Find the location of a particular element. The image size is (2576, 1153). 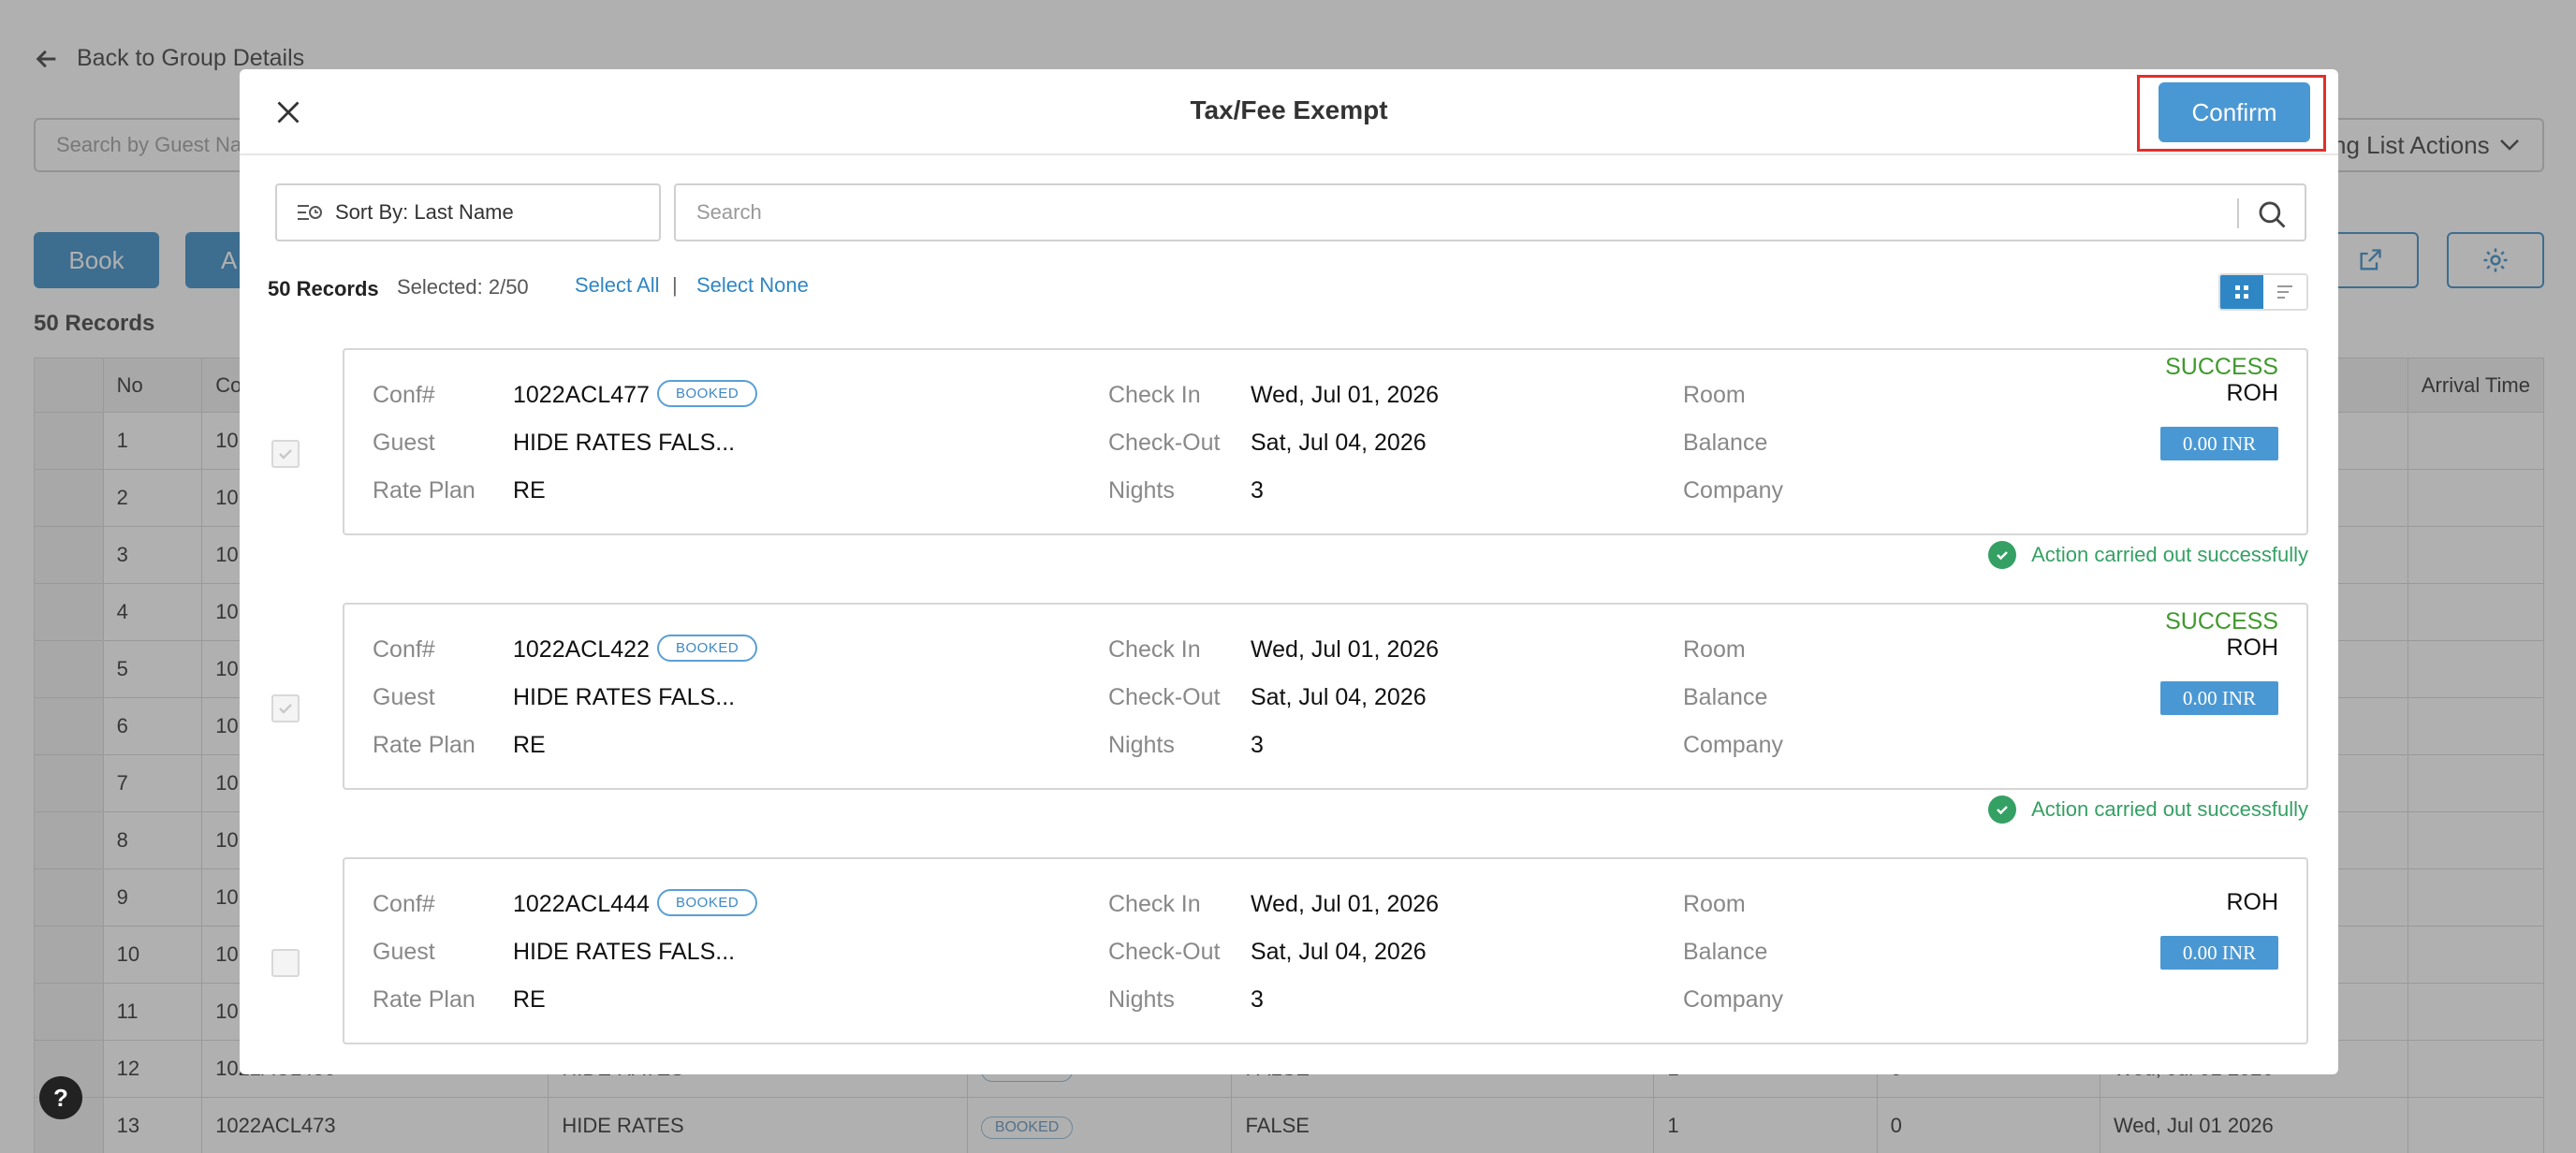

list-view-button is located at coordinates (2284, 292).